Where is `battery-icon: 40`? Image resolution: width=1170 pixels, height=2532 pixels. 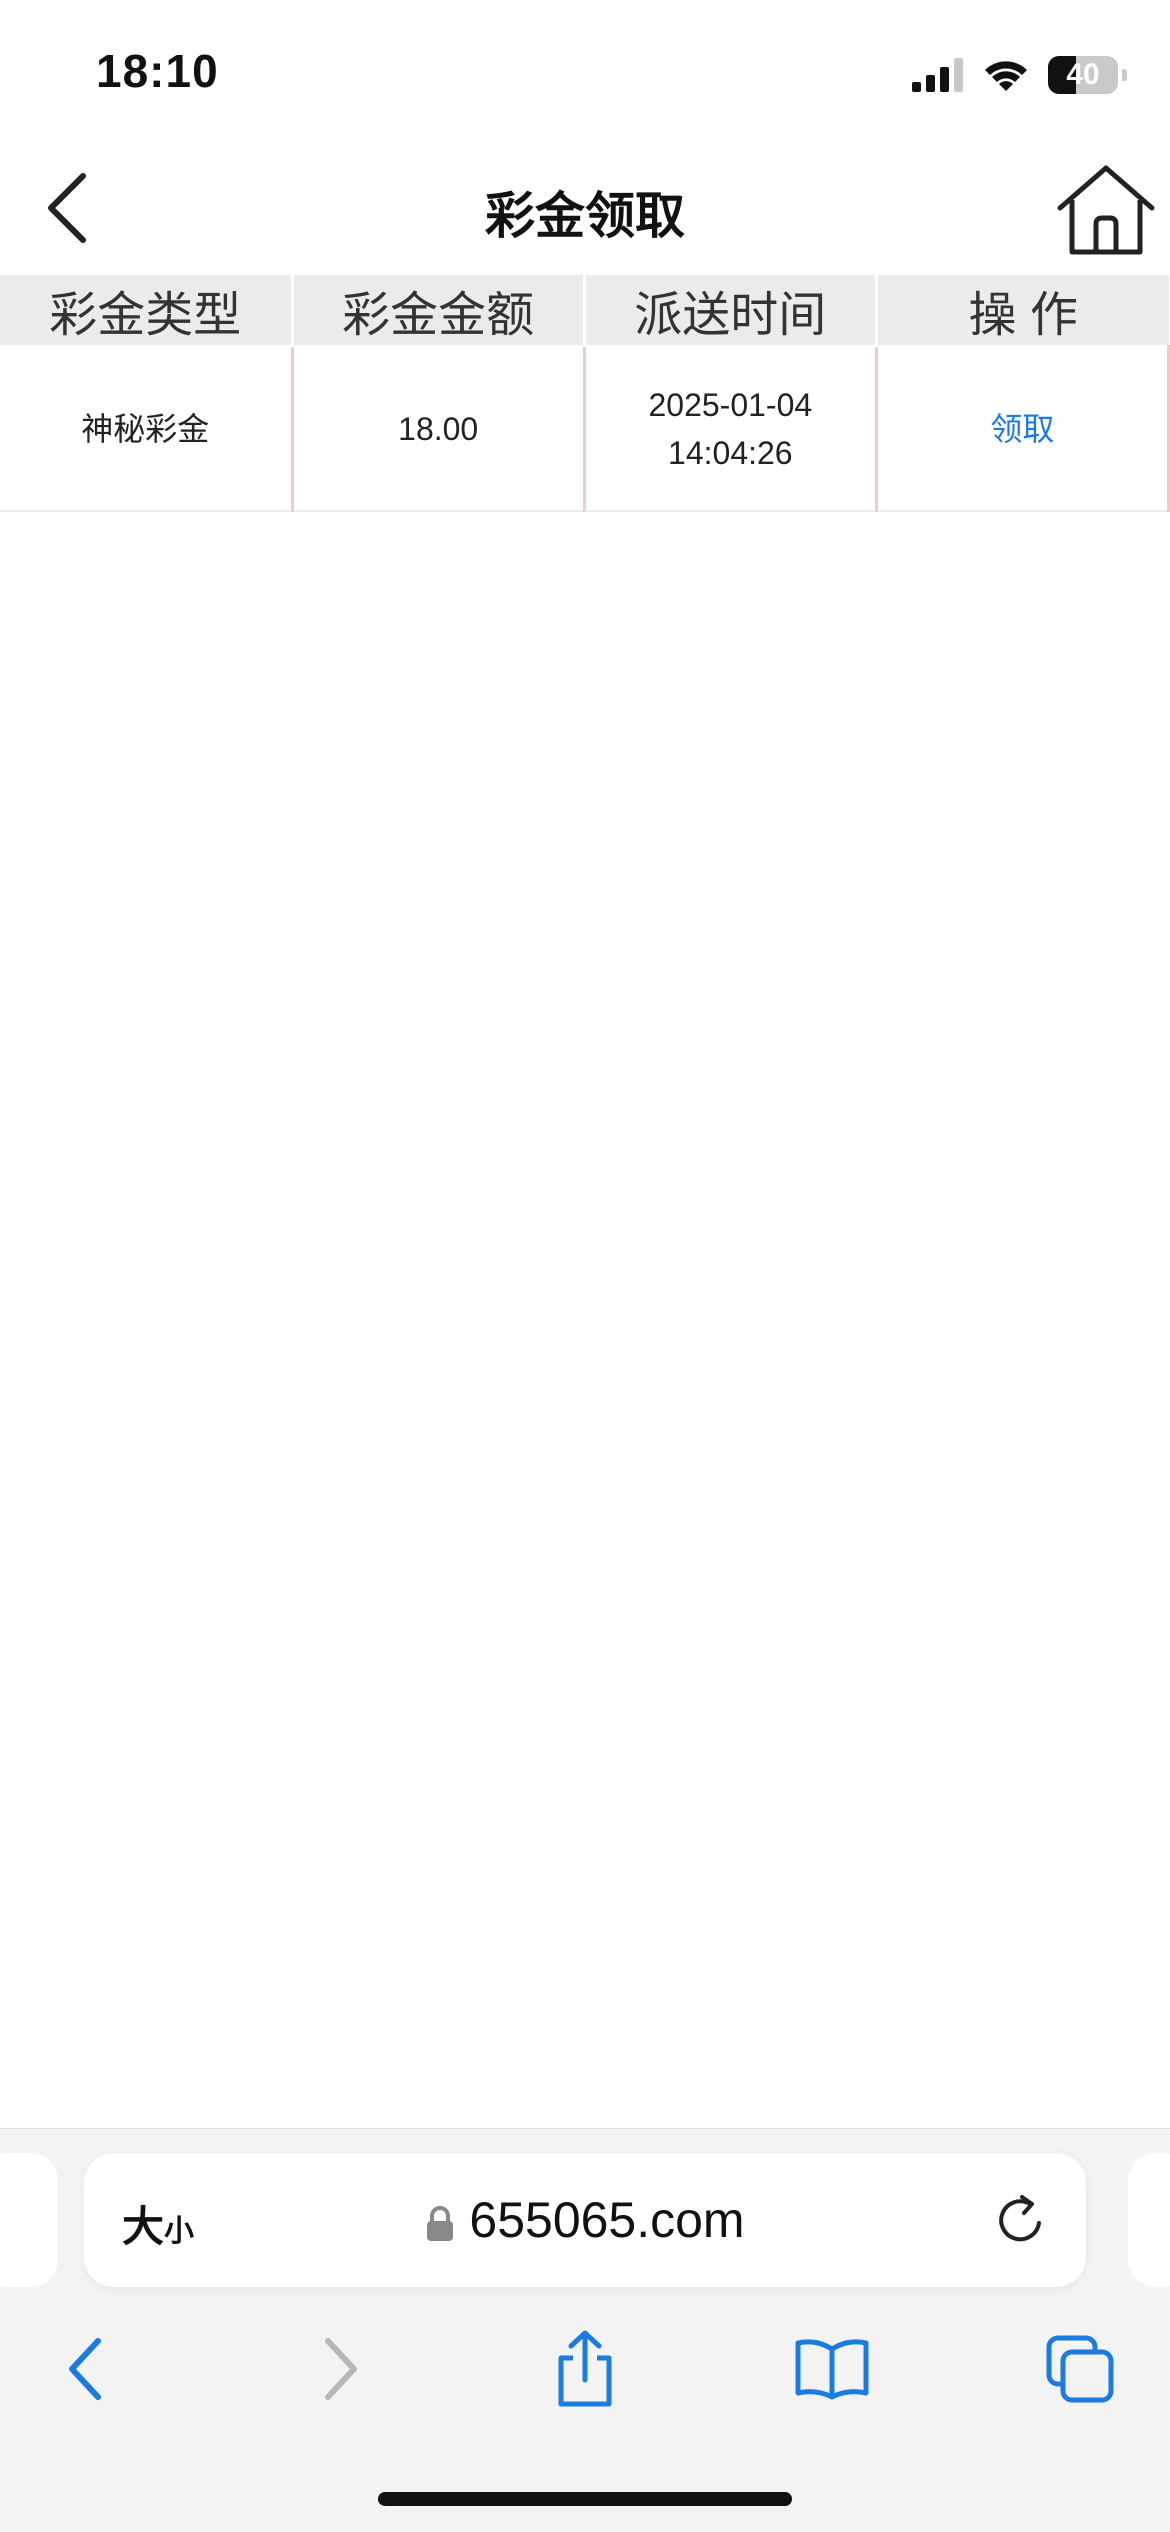 battery-icon: 40 is located at coordinates (1087, 75).